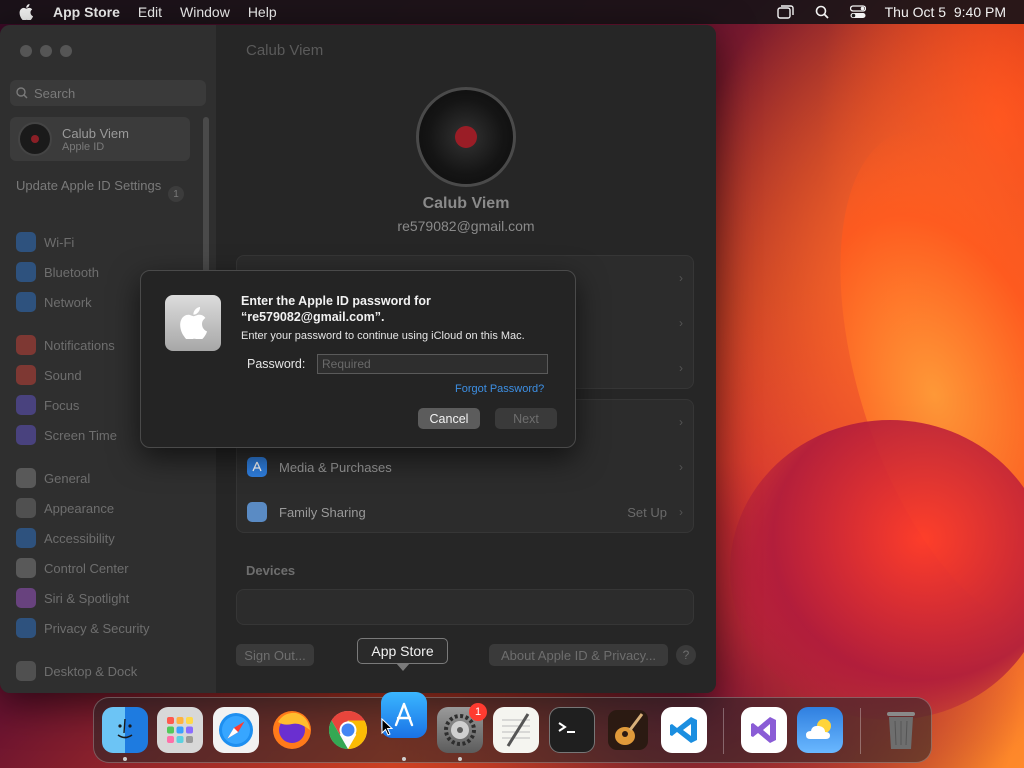 The height and width of the screenshot is (768, 1024). What do you see at coordinates (572, 730) in the screenshot?
I see `terminal-icon` at bounding box center [572, 730].